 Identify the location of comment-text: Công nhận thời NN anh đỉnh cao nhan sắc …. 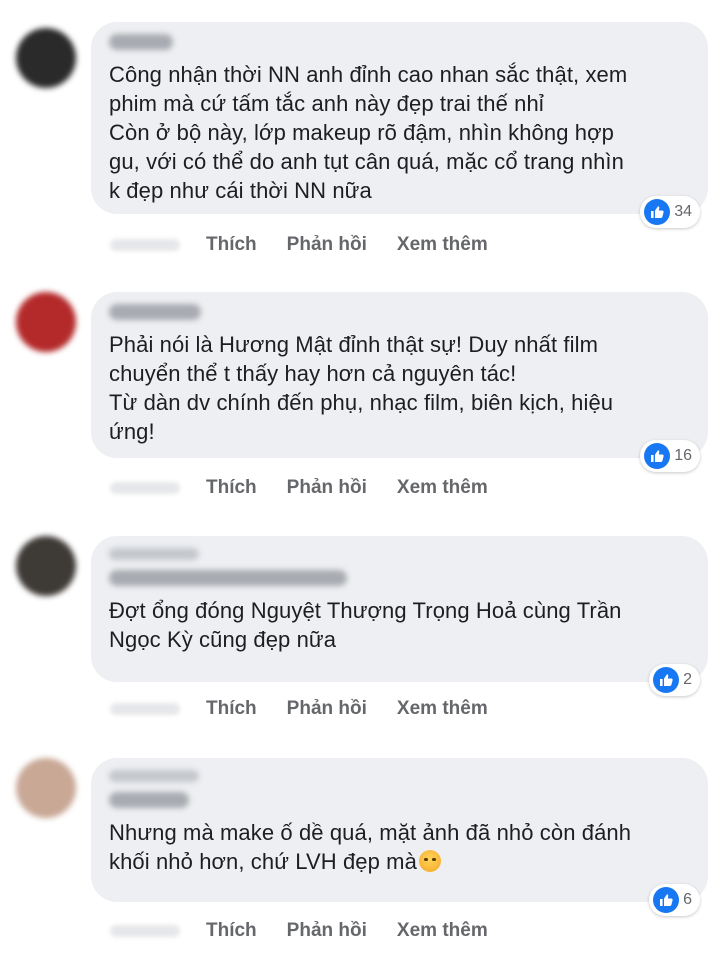
(368, 132).